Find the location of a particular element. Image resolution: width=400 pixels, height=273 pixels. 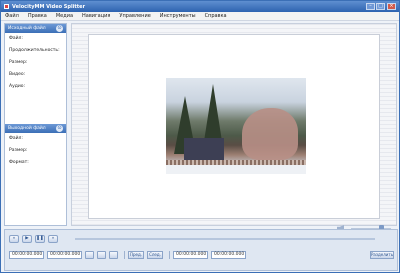

window-title: VelocityMM Video Splitter is located at coordinates (49, 6).